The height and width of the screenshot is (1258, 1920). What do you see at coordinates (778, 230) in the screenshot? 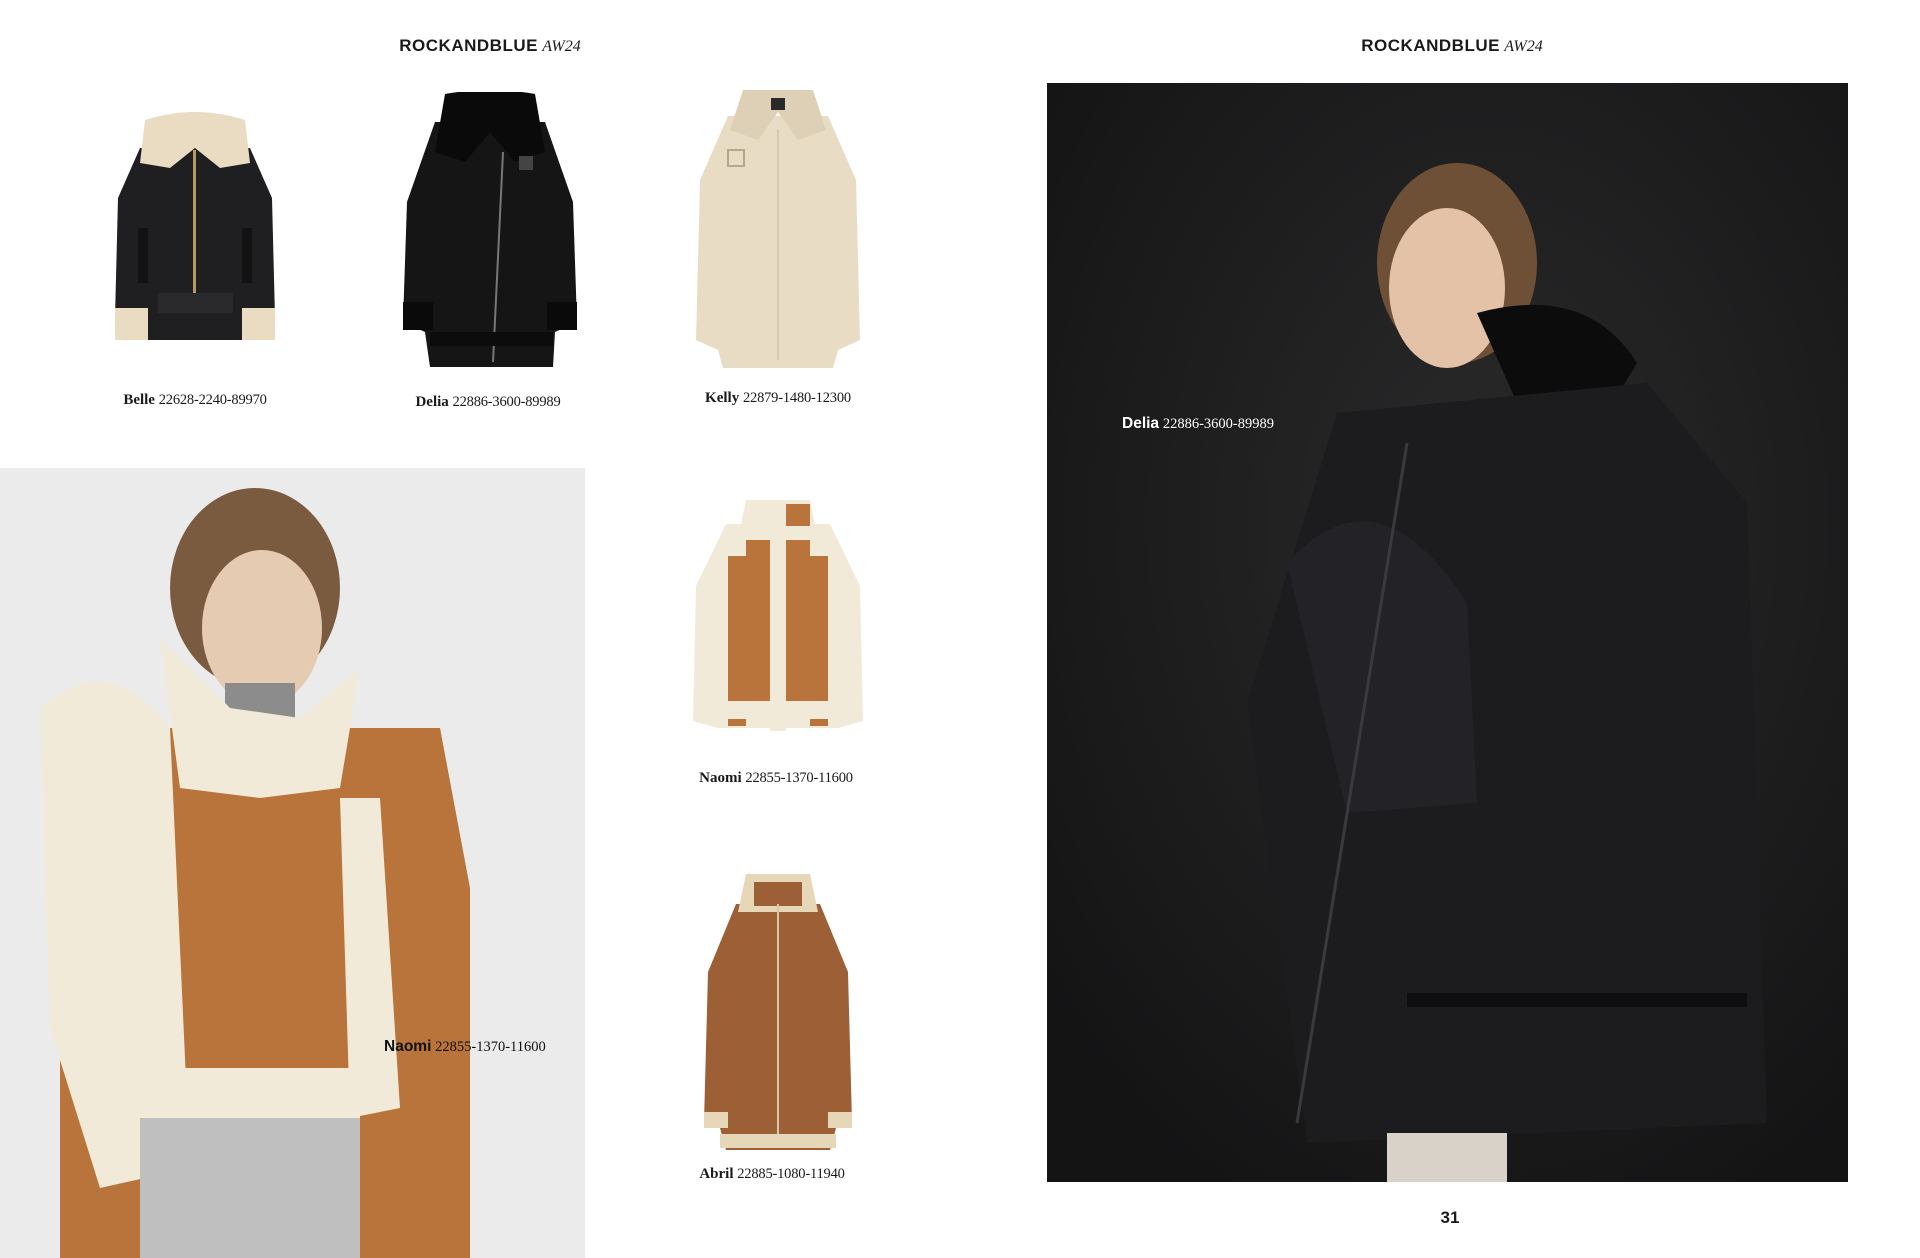
I see `product-image-kelly` at bounding box center [778, 230].